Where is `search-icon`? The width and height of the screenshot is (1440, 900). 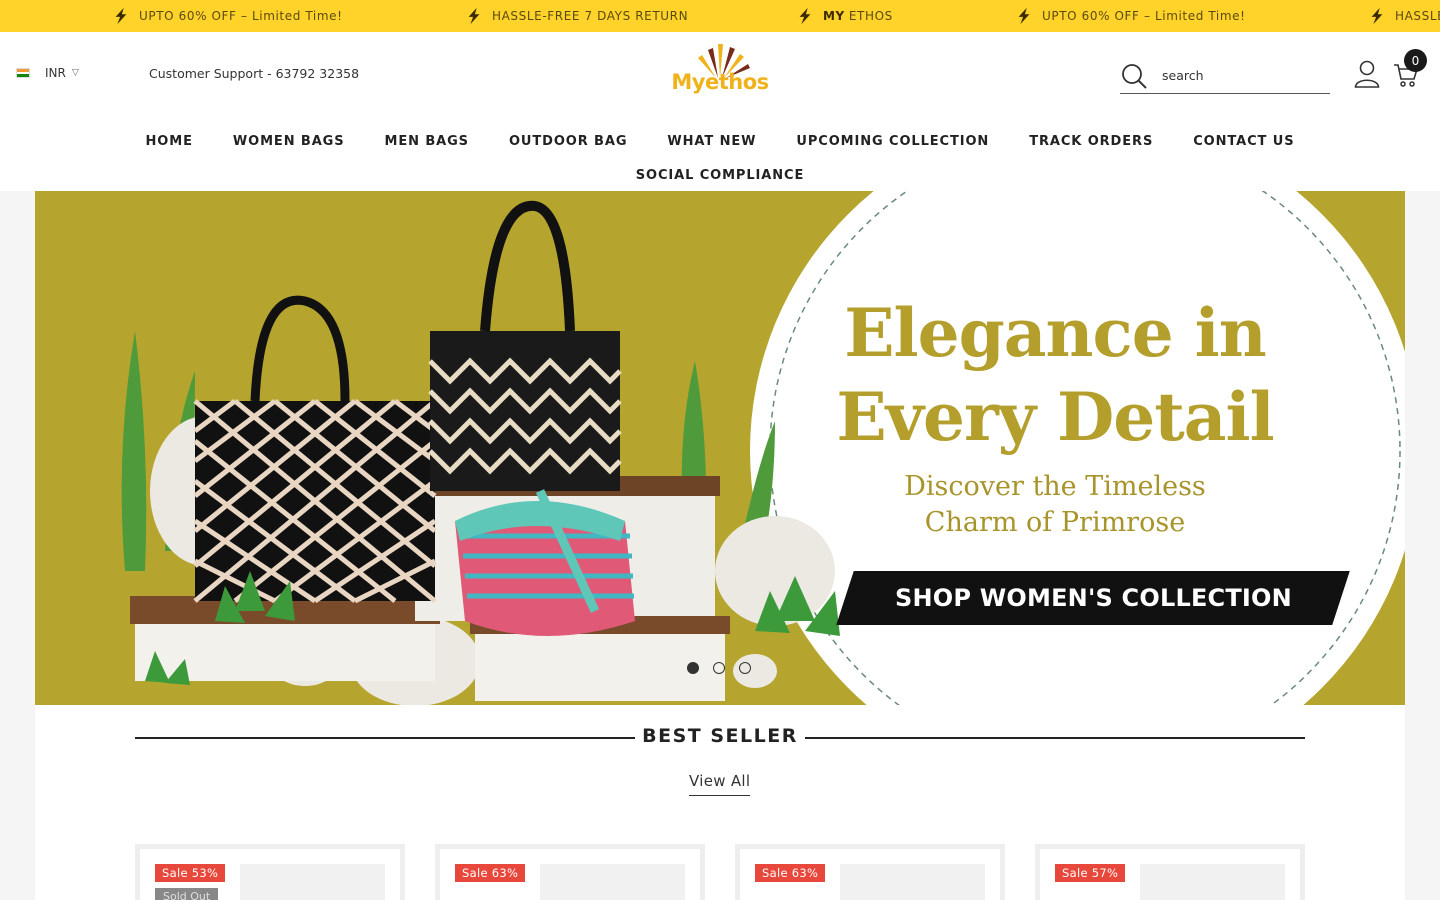
search-icon is located at coordinates (1134, 76).